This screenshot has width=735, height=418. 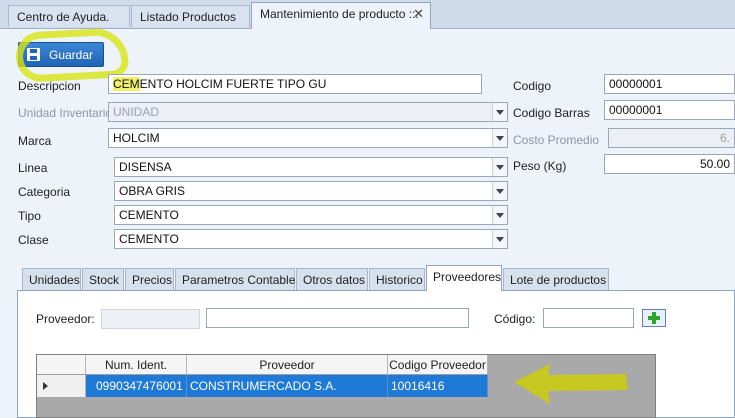 I want to click on column-header: Num. Ident., so click(x=136, y=365).